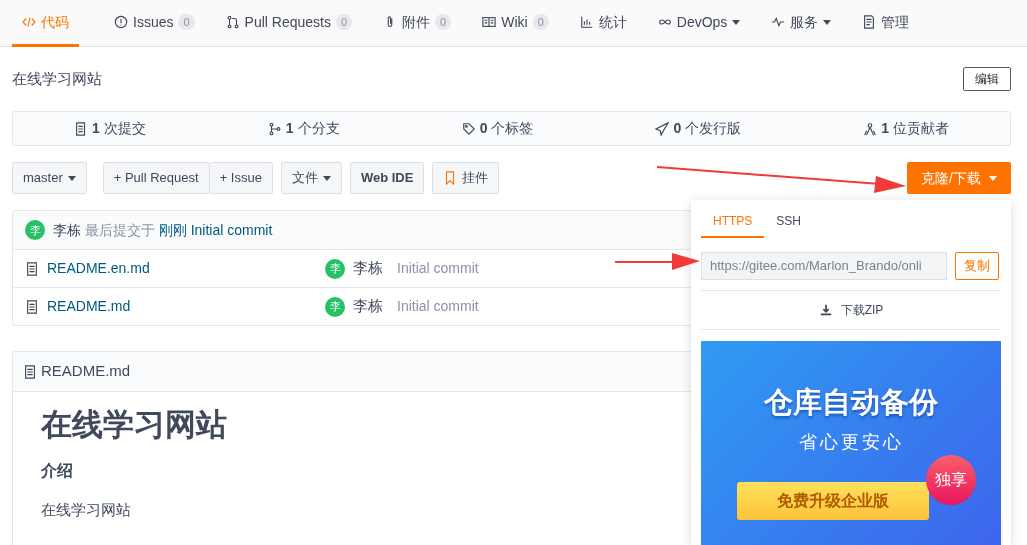 Image resolution: width=1027 pixels, height=545 pixels. I want to click on nav-tab: Pull Requests 0, so click(289, 23).